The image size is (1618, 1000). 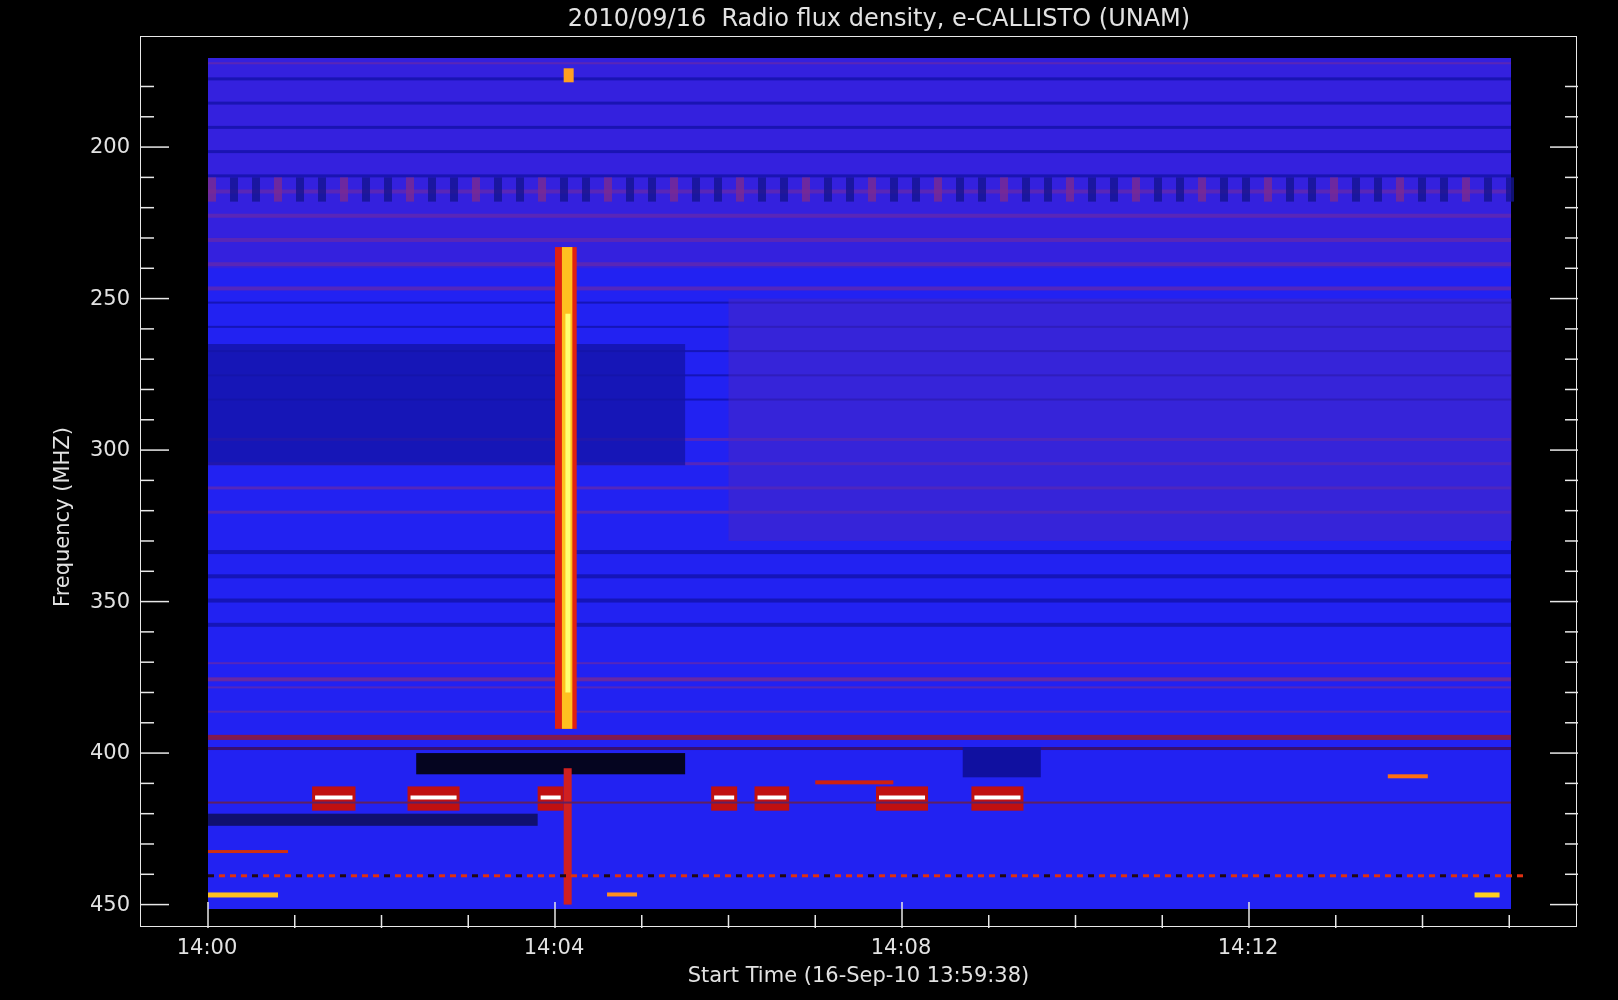 What do you see at coordinates (858, 975) in the screenshot?
I see `x-axis-label: Start Time (16-Sep-10 13:59:38)` at bounding box center [858, 975].